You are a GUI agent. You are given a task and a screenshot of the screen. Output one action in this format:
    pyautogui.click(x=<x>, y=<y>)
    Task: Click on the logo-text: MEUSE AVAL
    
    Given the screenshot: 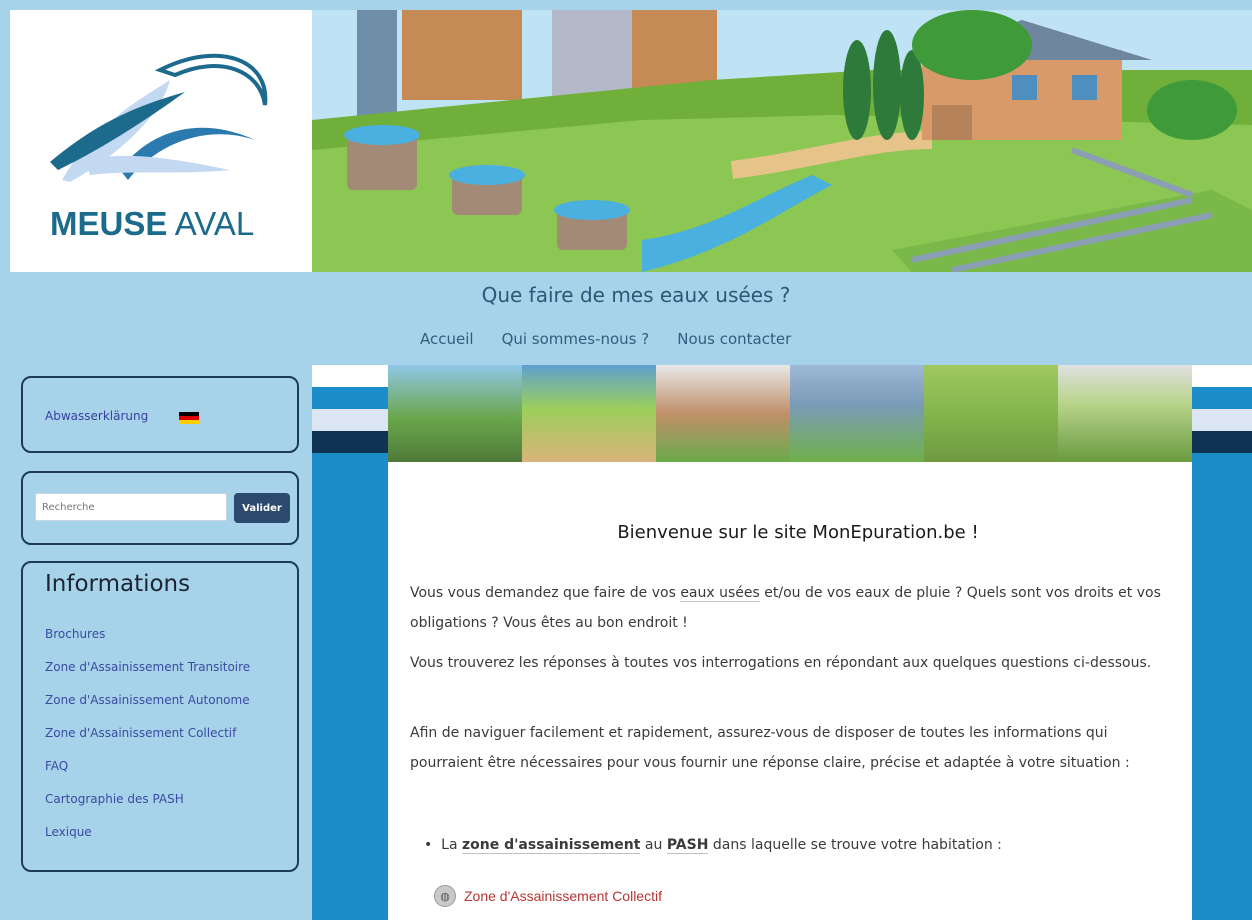 What is the action you would take?
    pyautogui.click(x=152, y=223)
    